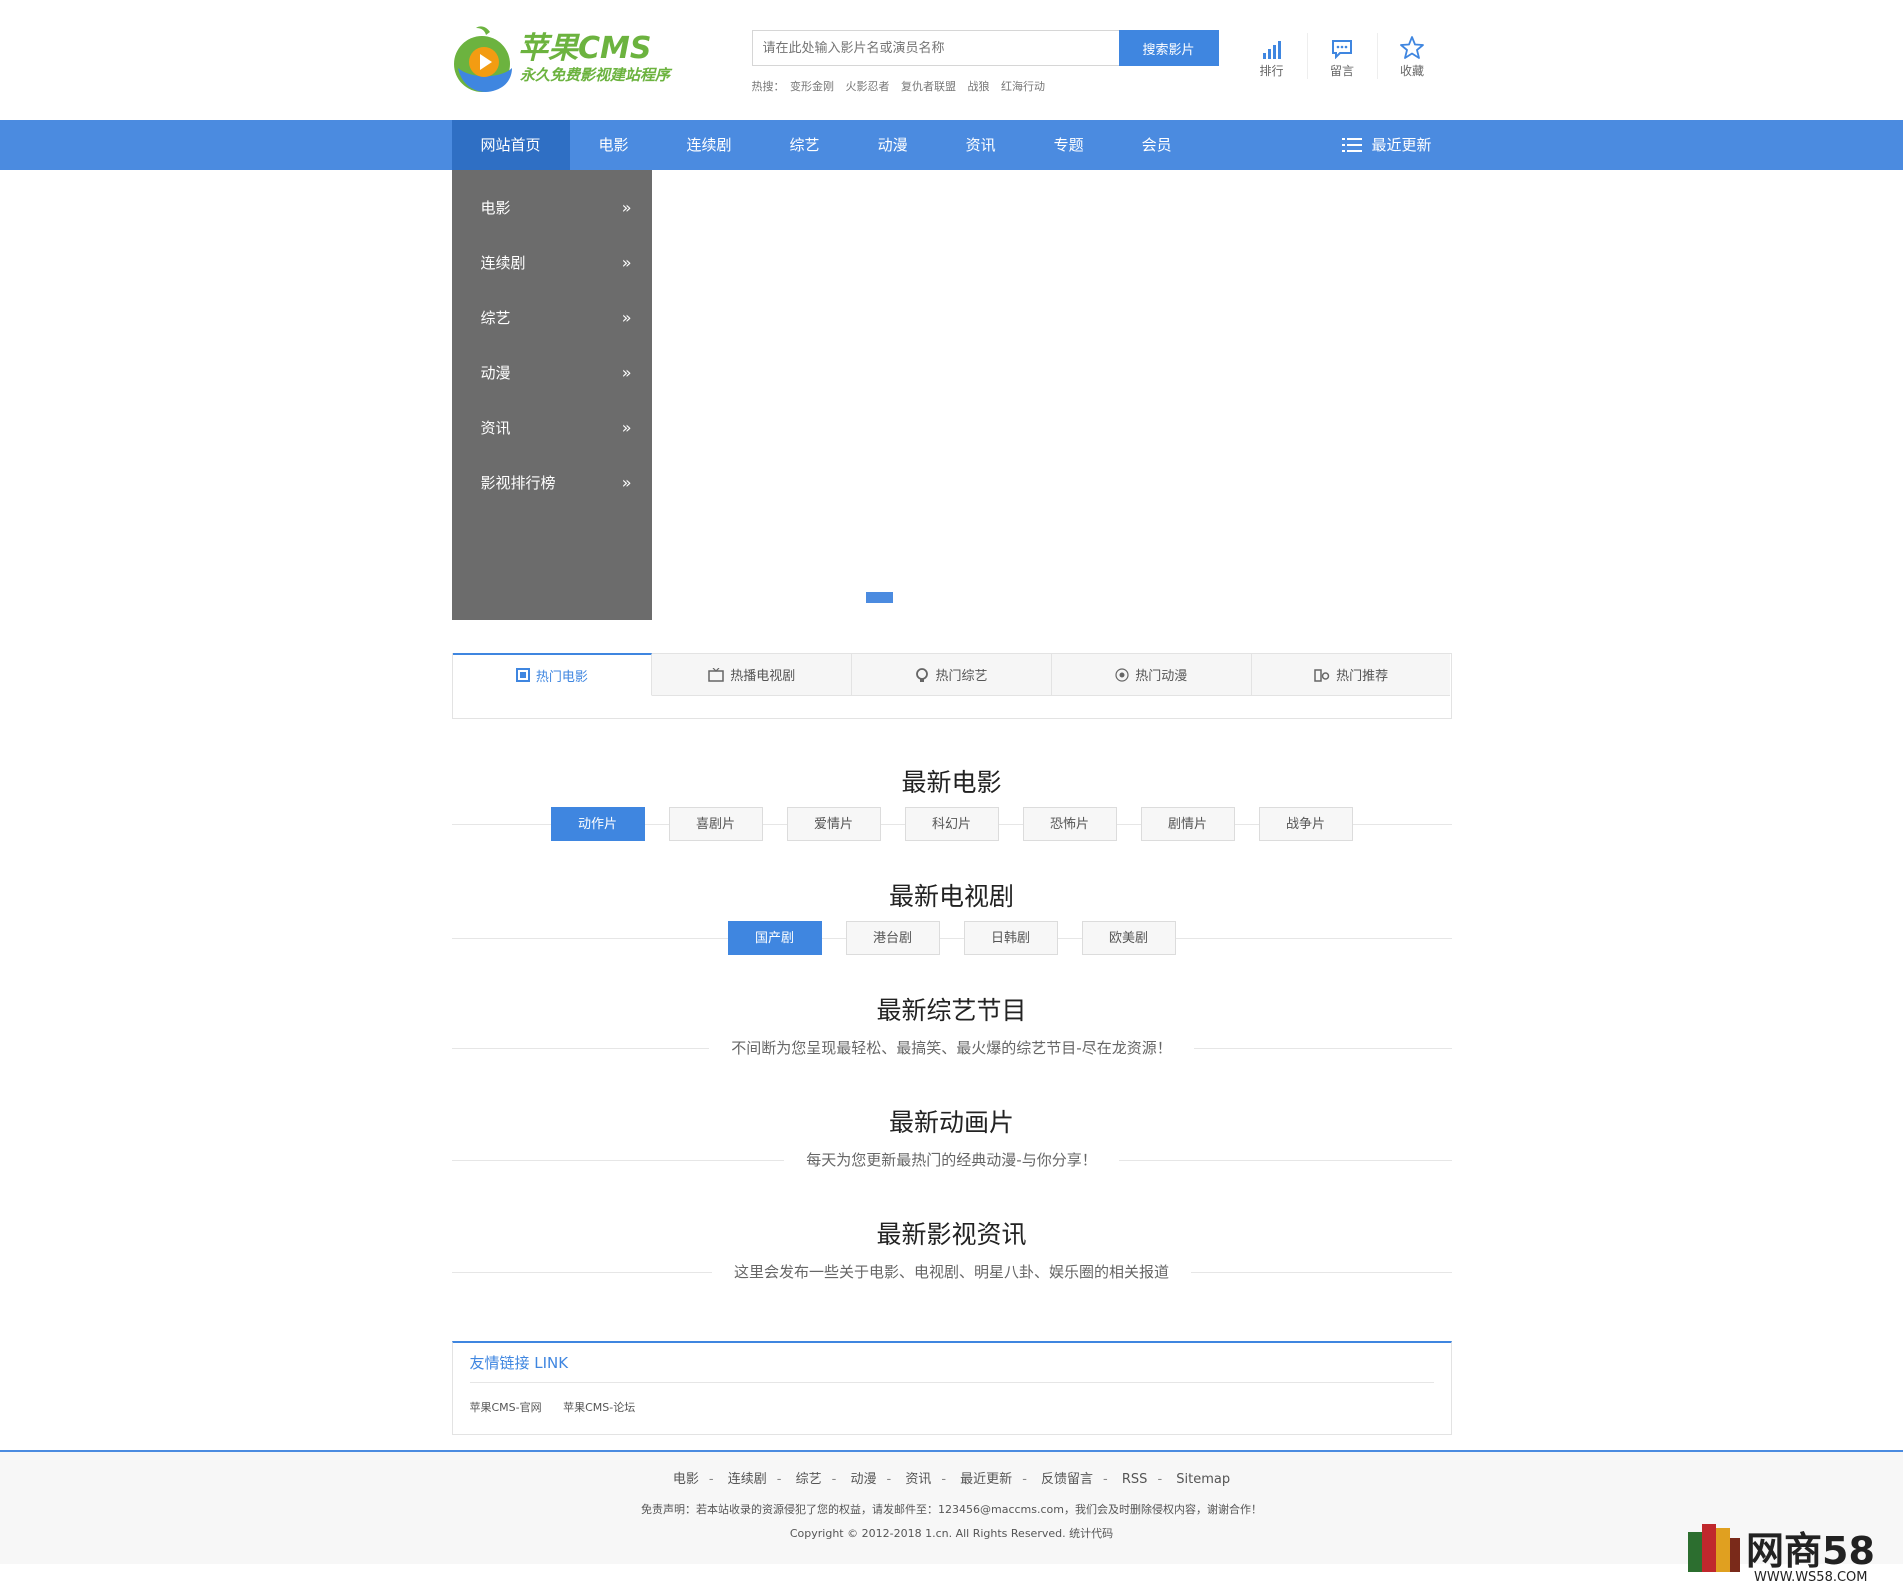 This screenshot has height=1588, width=1903. Describe the element at coordinates (715, 824) in the screenshot. I see `category-button: 喜剧片` at that location.